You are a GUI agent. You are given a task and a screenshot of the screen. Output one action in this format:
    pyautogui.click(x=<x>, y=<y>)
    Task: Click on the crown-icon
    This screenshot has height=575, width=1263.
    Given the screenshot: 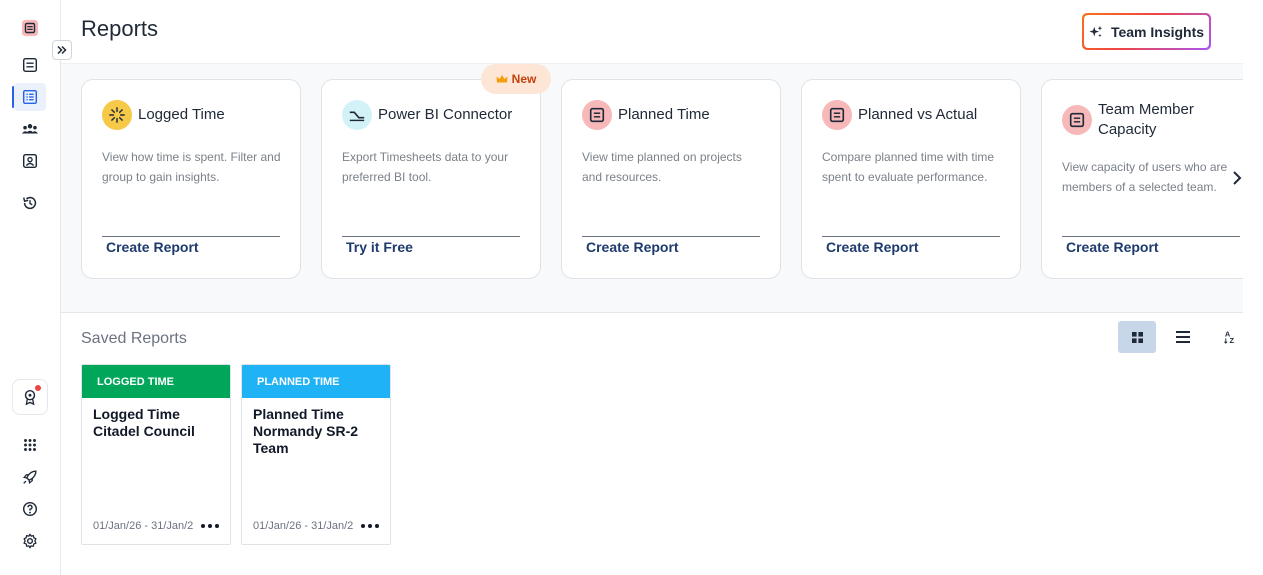 What is the action you would take?
    pyautogui.click(x=502, y=79)
    